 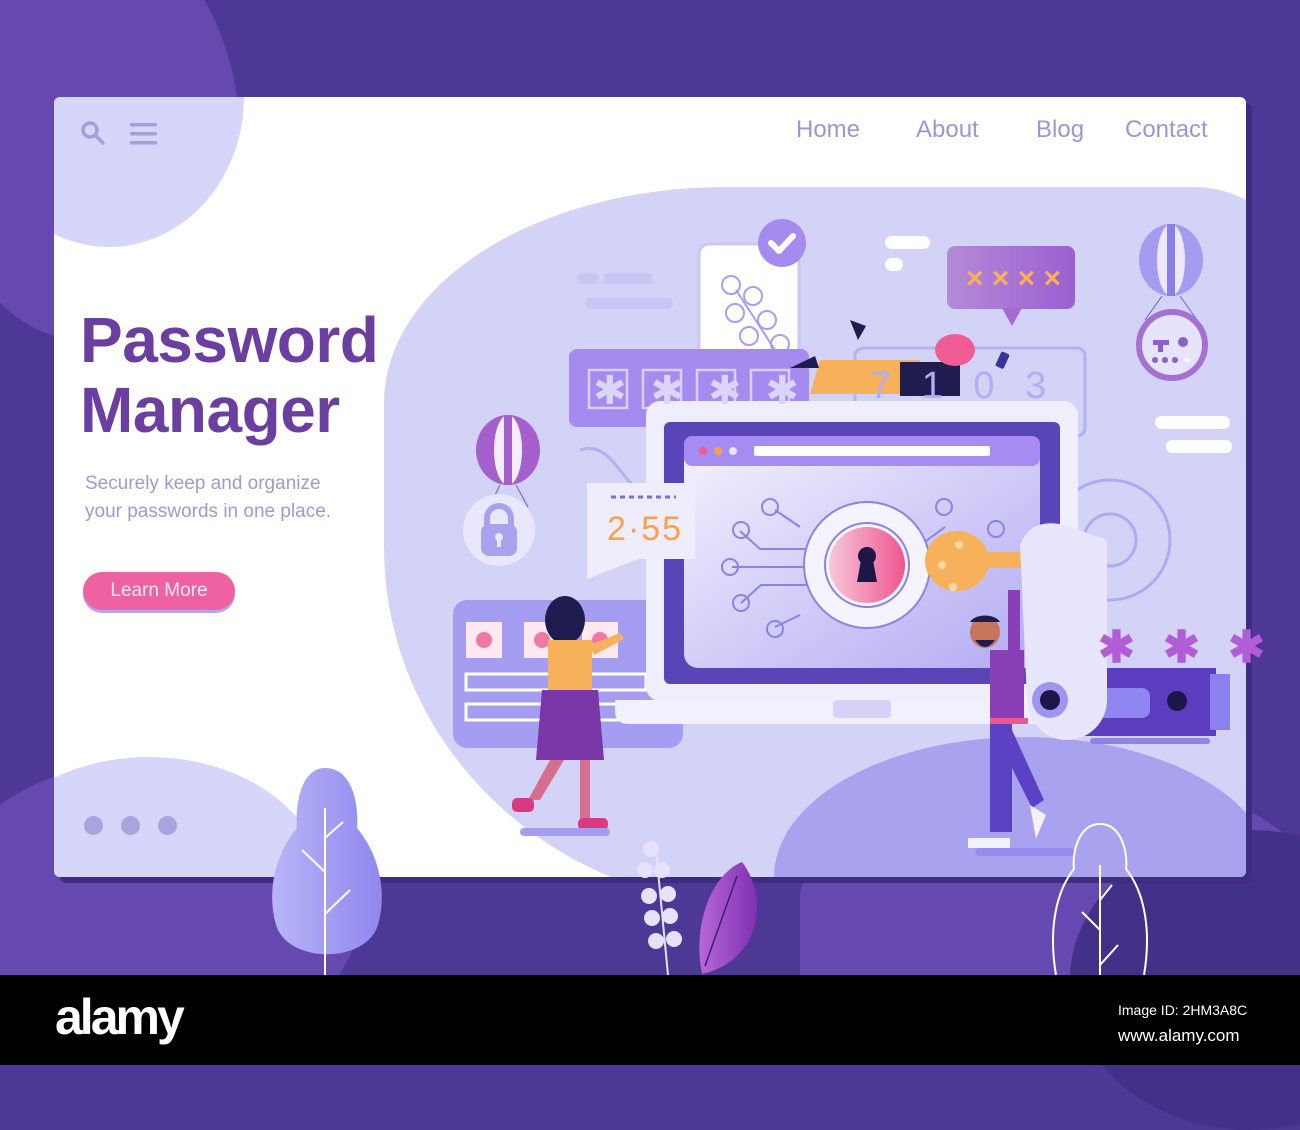 I want to click on window-min-dot, so click(x=718, y=451).